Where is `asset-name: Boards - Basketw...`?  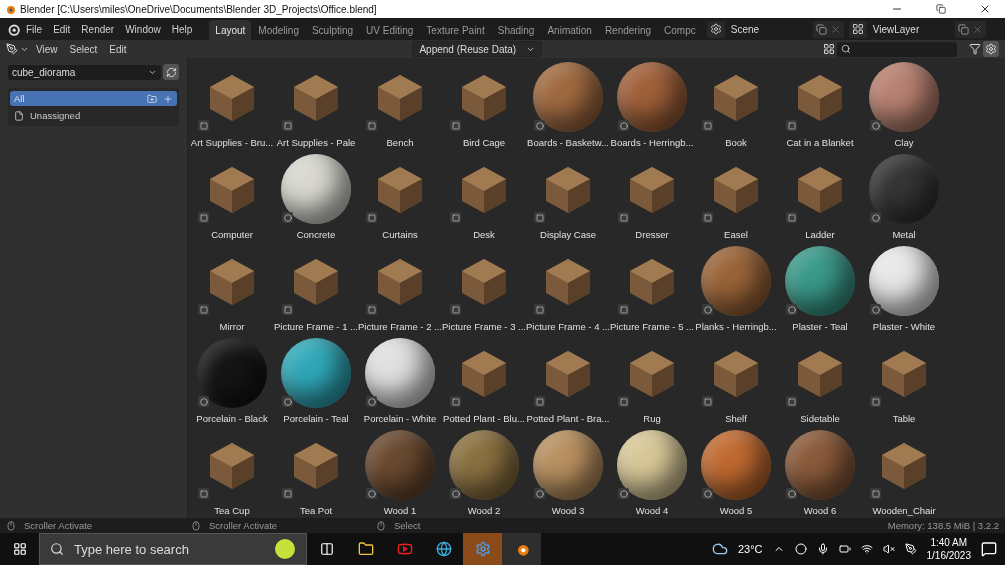
asset-name: Boards - Basketw... is located at coordinates (568, 142).